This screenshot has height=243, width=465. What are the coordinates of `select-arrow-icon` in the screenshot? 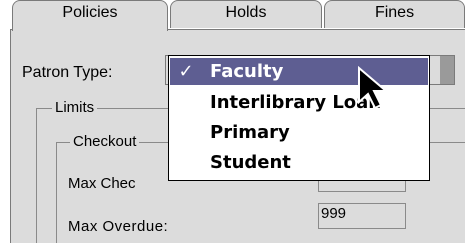 It's located at (447, 70).